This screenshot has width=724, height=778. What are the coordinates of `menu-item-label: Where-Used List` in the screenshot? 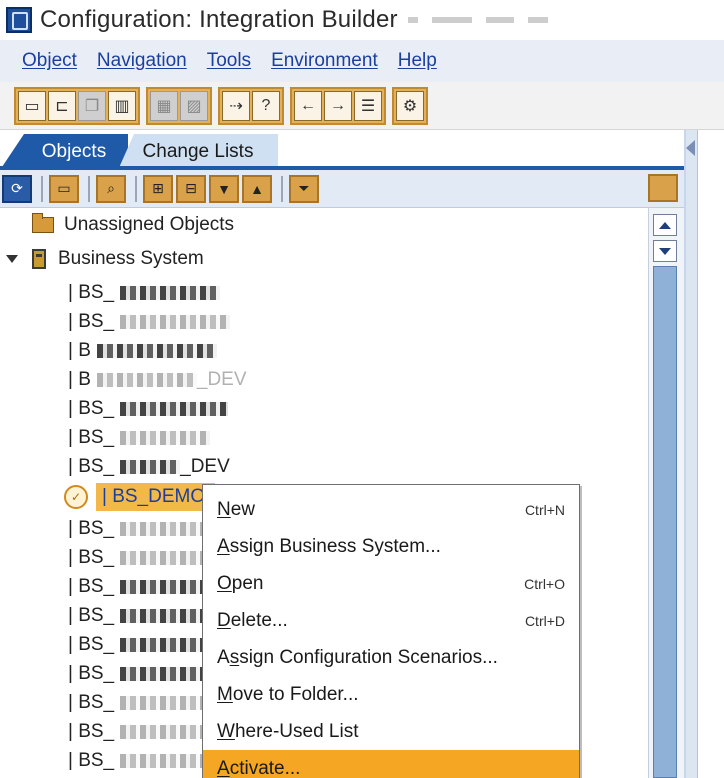 It's located at (288, 731).